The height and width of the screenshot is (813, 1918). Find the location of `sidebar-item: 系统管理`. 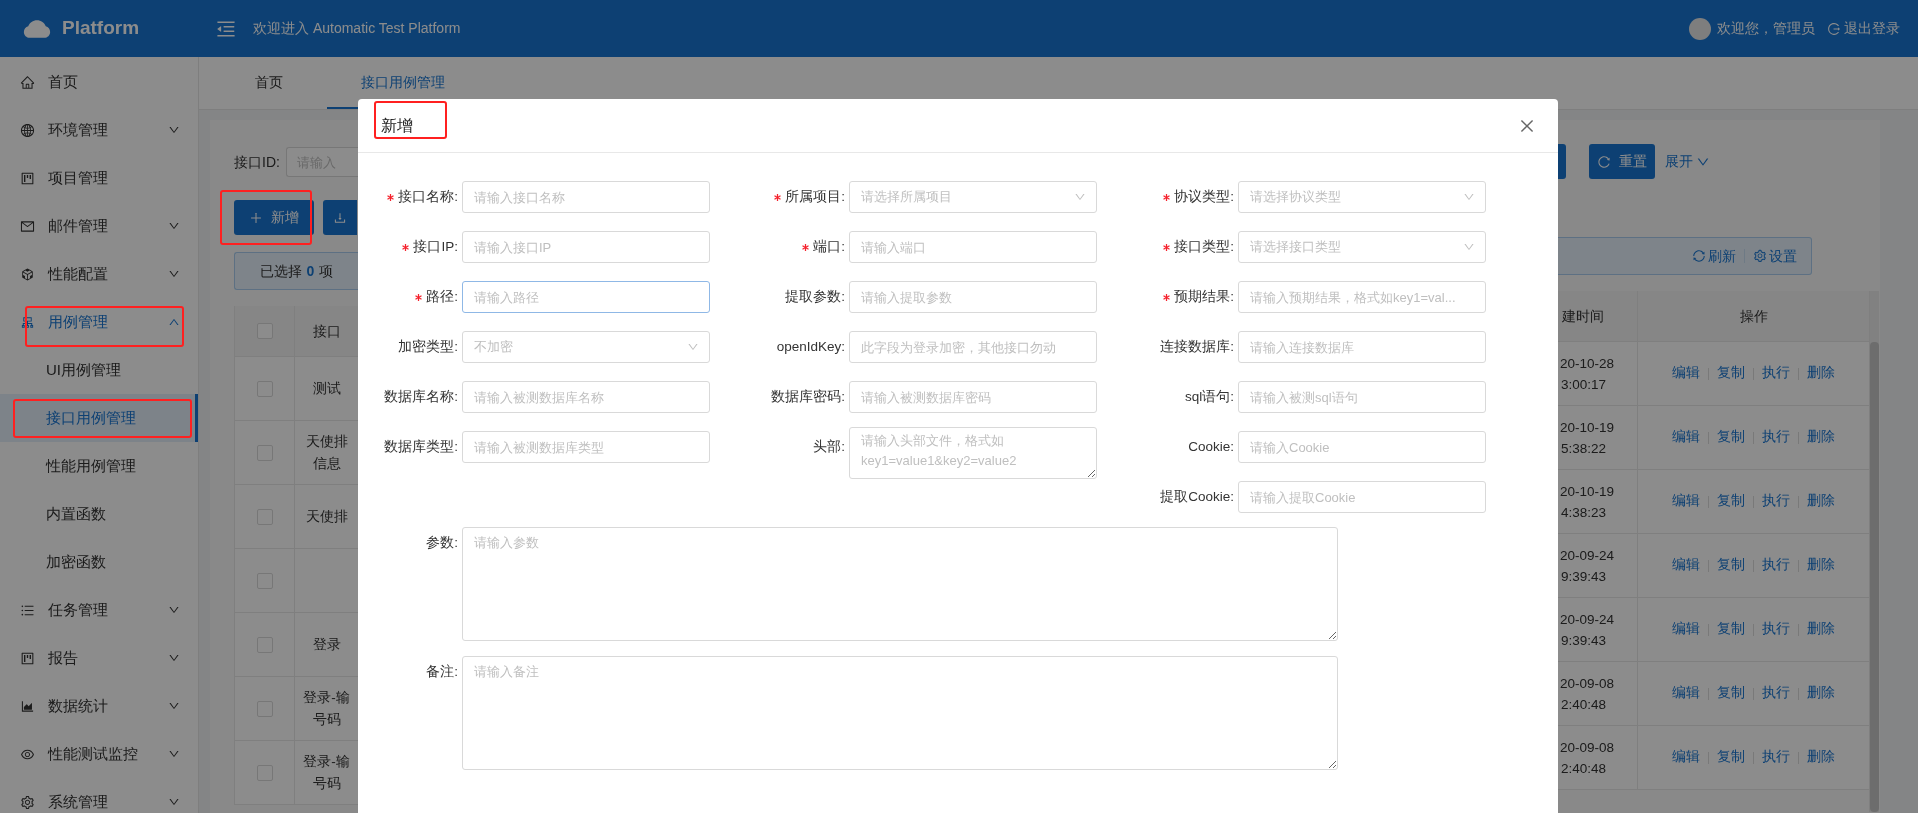

sidebar-item: 系统管理 is located at coordinates (99, 795).